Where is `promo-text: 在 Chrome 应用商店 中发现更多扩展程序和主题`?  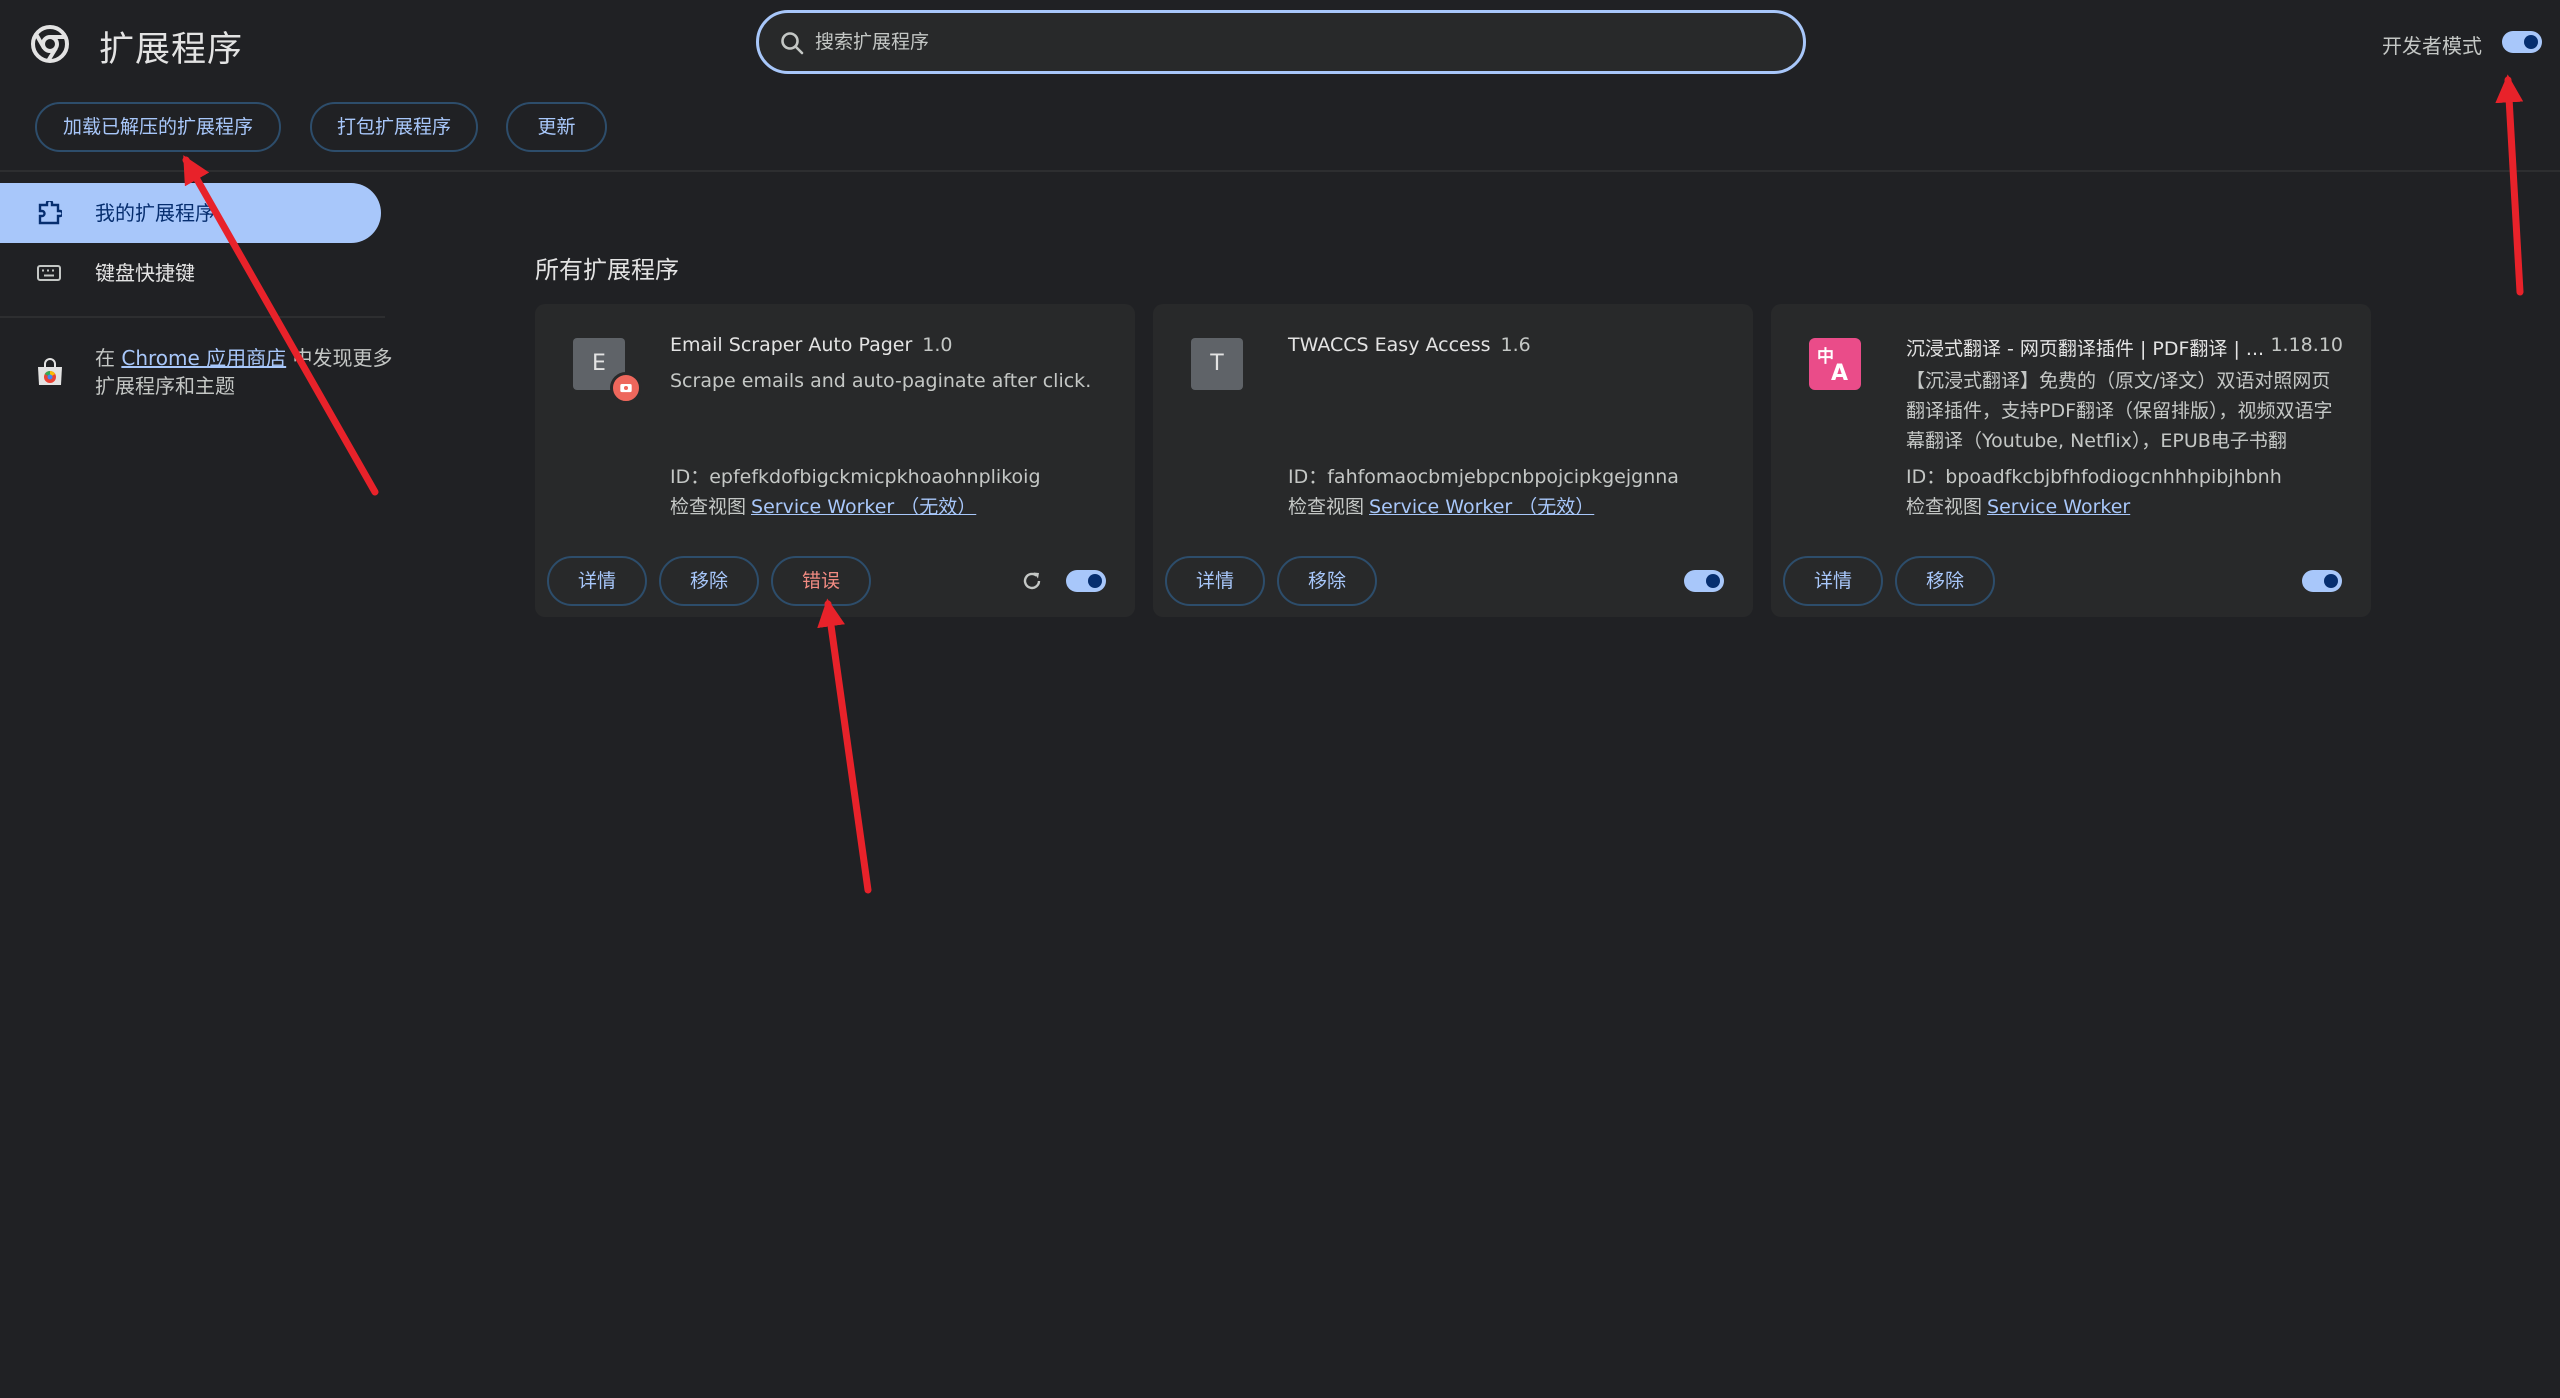 promo-text: 在 Chrome 应用商店 中发现更多扩展程序和主题 is located at coordinates (245, 372).